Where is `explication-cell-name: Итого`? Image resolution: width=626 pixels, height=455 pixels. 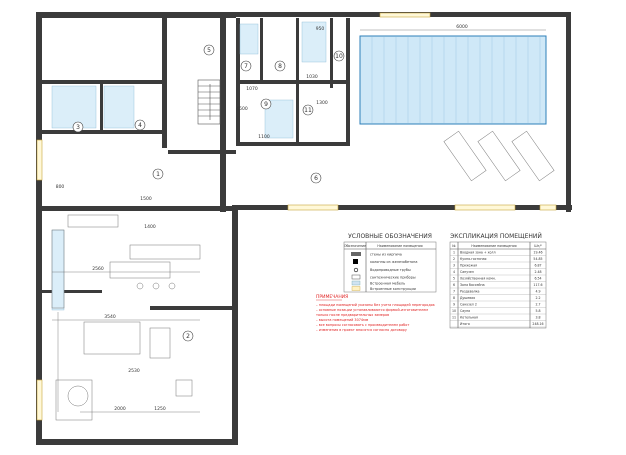 explication-cell-name: Итого is located at coordinates (465, 324).